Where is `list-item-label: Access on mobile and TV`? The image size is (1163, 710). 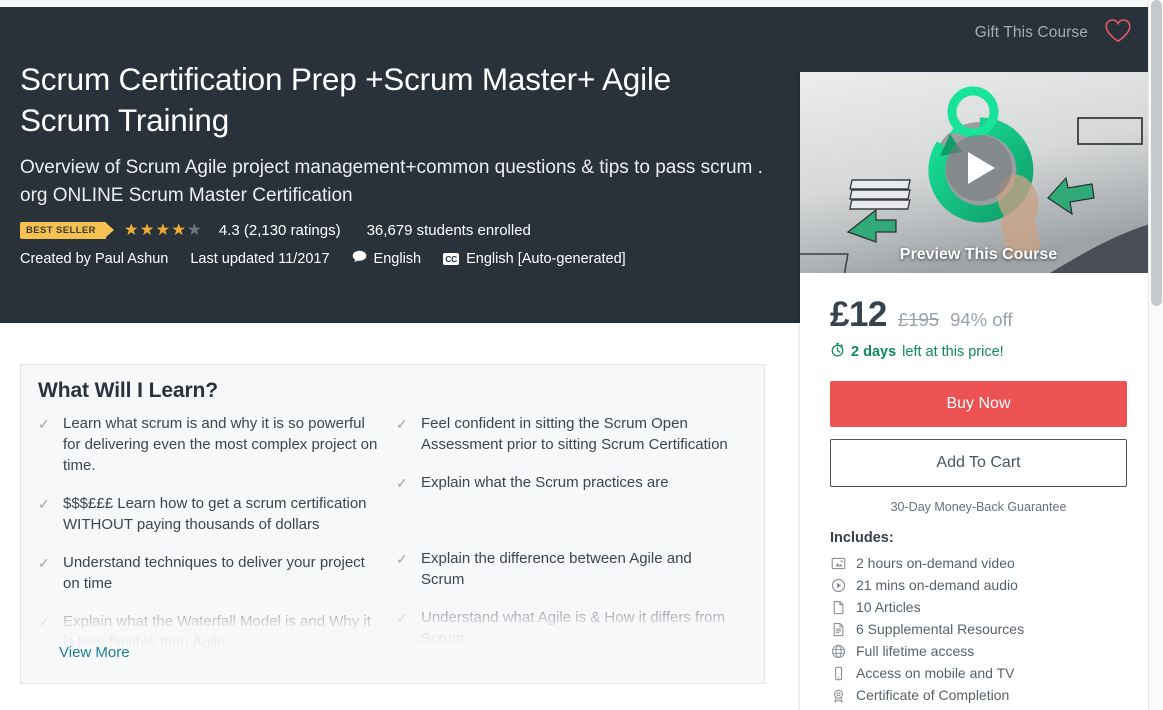
list-item-label: Access on mobile and TV is located at coordinates (935, 673).